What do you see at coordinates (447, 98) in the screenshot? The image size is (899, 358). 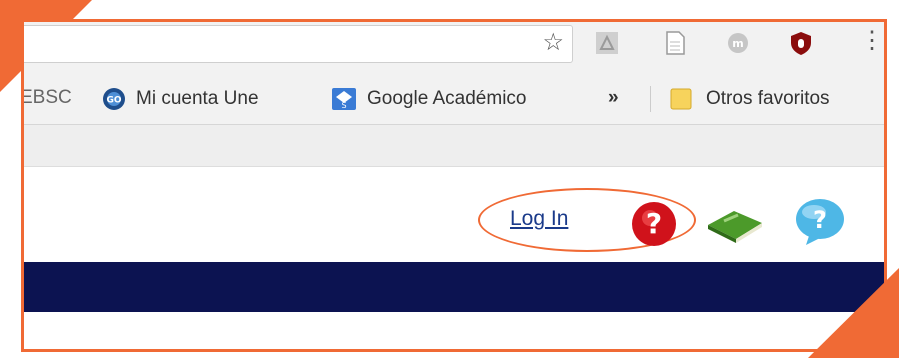 I see `bookmark-google-academico-label: Google Académico` at bounding box center [447, 98].